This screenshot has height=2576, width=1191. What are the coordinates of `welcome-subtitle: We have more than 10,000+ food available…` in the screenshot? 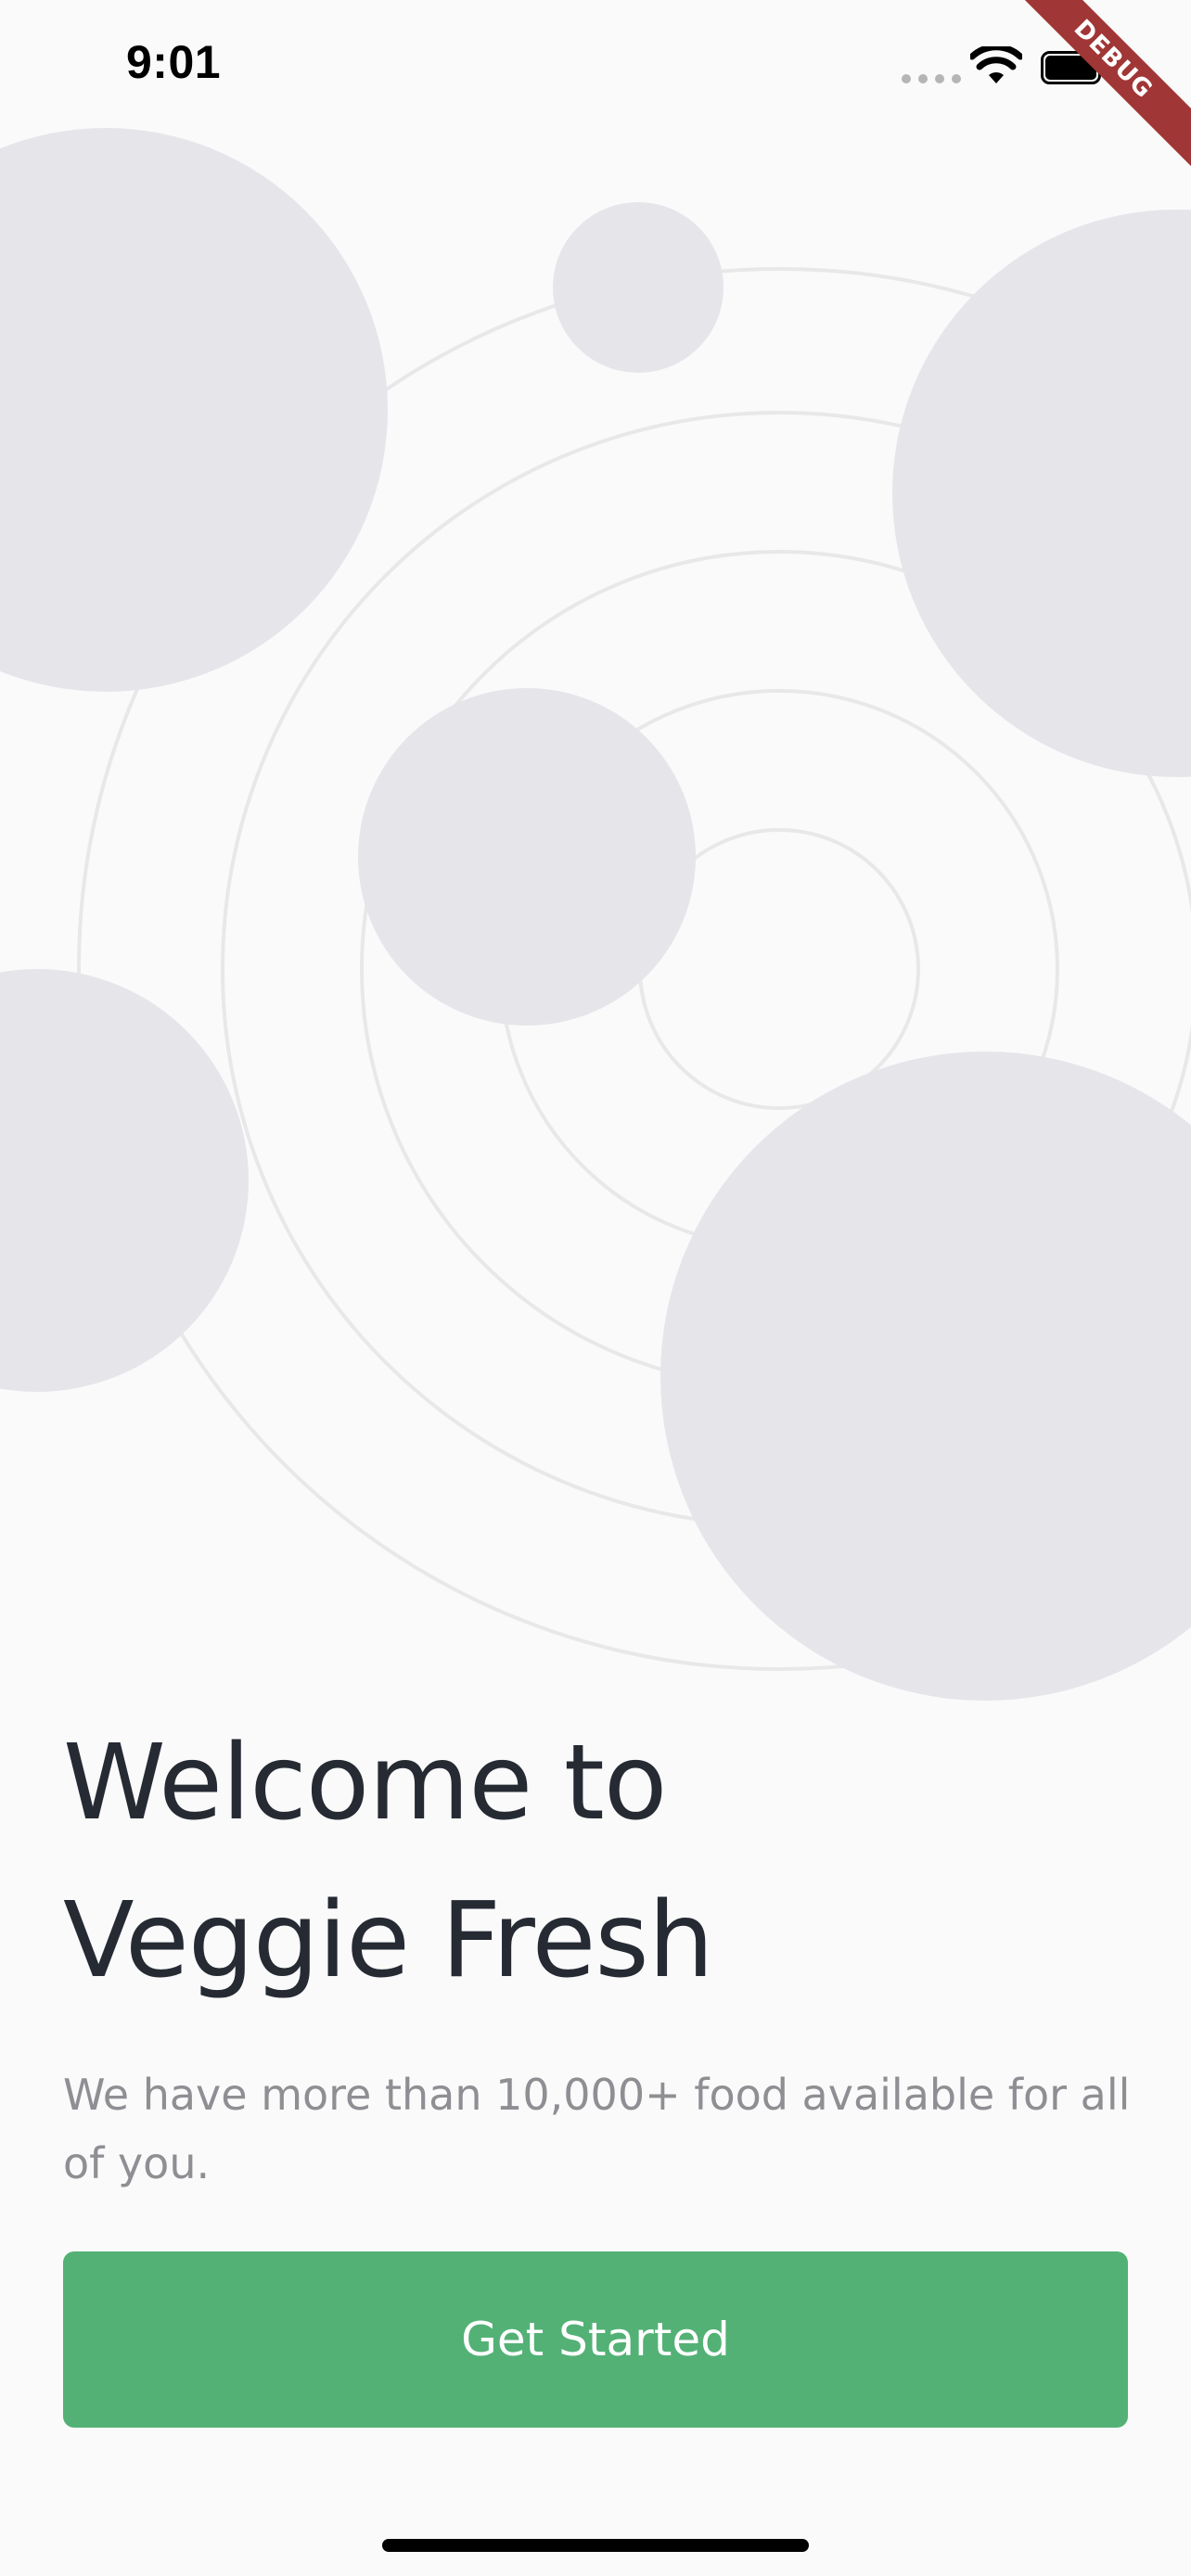 It's located at (597, 2129).